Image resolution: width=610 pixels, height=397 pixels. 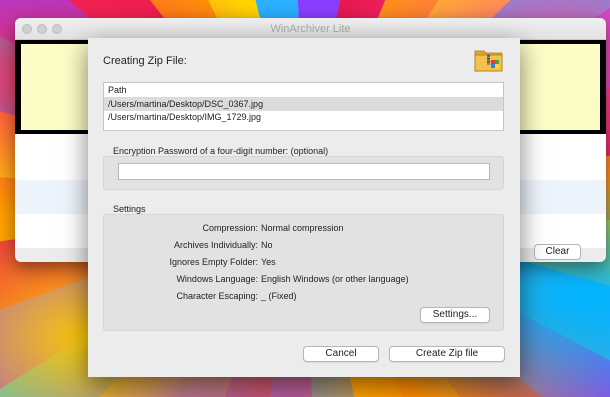 I want to click on app-title: WinArchiver Lite, so click(x=310, y=29).